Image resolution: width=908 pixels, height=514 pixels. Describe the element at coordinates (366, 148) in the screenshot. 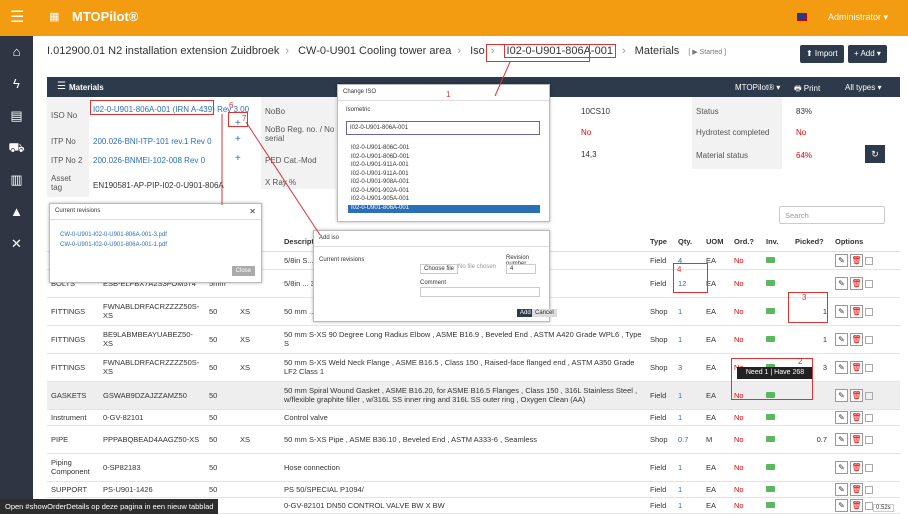

I see `annotation-arrows` at that location.